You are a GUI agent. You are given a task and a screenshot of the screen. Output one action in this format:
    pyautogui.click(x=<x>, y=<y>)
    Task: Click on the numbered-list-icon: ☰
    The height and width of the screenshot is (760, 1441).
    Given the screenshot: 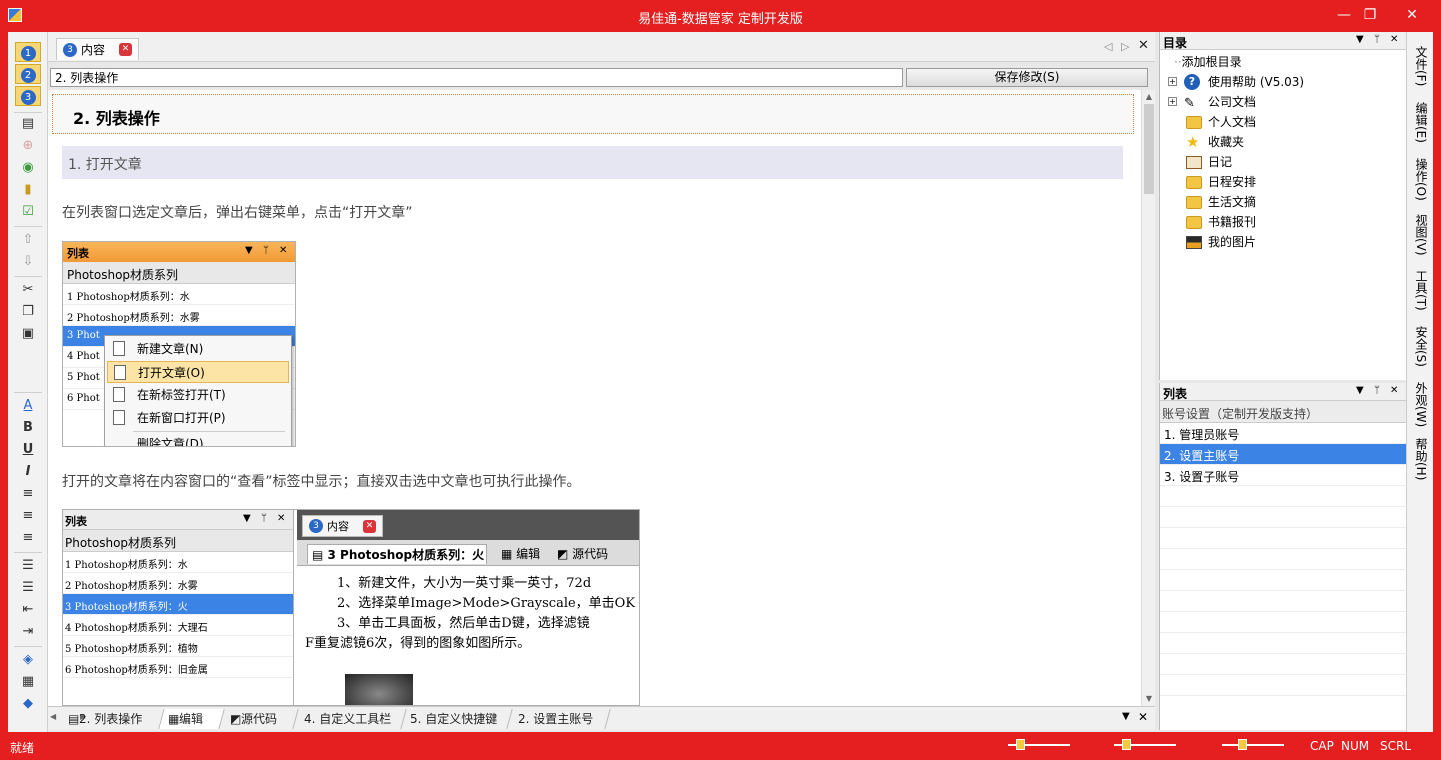 What is the action you would take?
    pyautogui.click(x=28, y=566)
    